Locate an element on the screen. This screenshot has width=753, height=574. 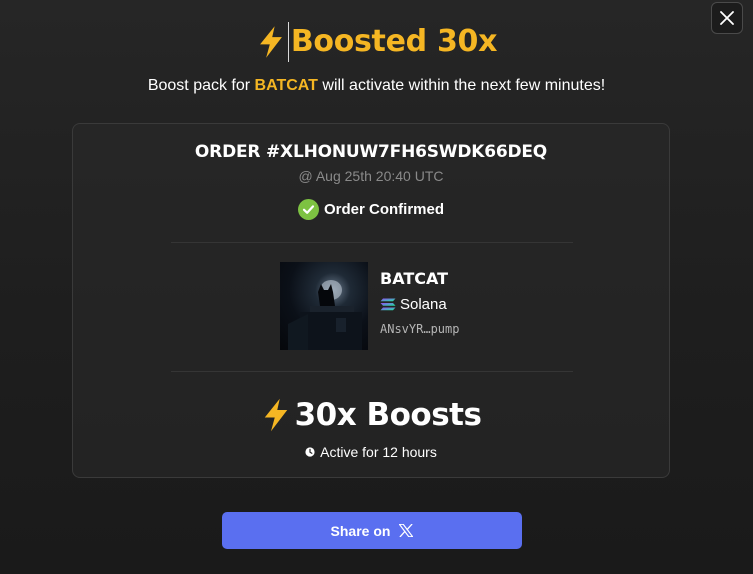
token-name: BATCAT is located at coordinates (414, 278).